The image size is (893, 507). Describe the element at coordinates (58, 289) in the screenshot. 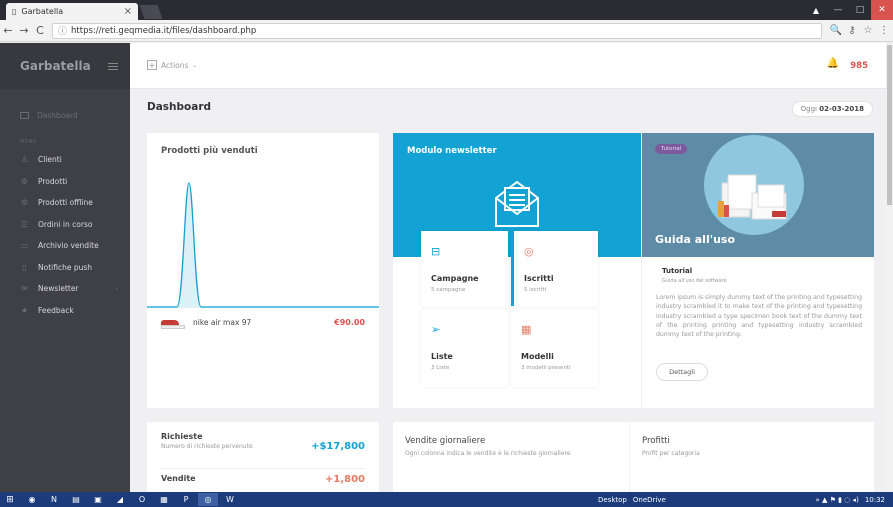

I see `sidebar-item-label: Newsletter` at that location.